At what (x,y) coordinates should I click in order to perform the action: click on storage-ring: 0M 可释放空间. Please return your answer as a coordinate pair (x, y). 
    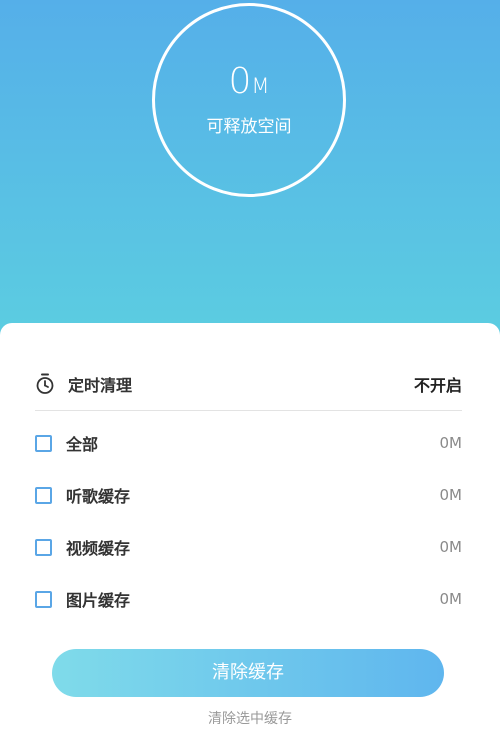
    Looking at the image, I should click on (249, 100).